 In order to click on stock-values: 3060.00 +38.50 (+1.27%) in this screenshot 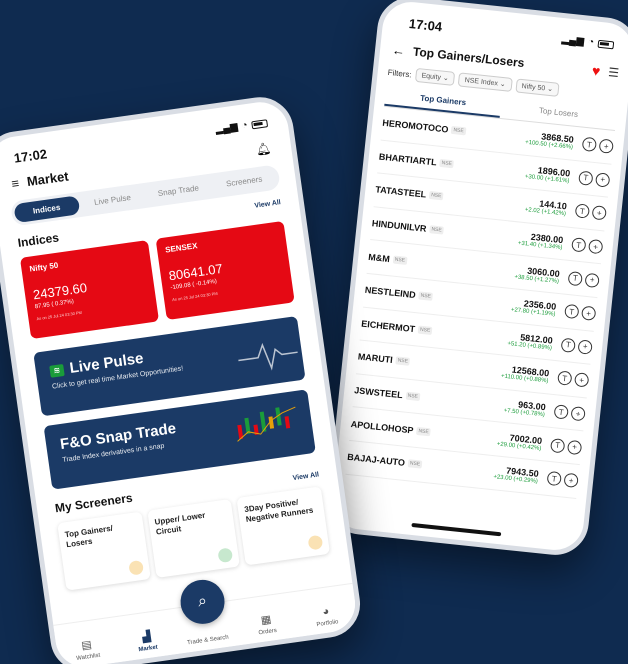, I will do `click(537, 274)`.